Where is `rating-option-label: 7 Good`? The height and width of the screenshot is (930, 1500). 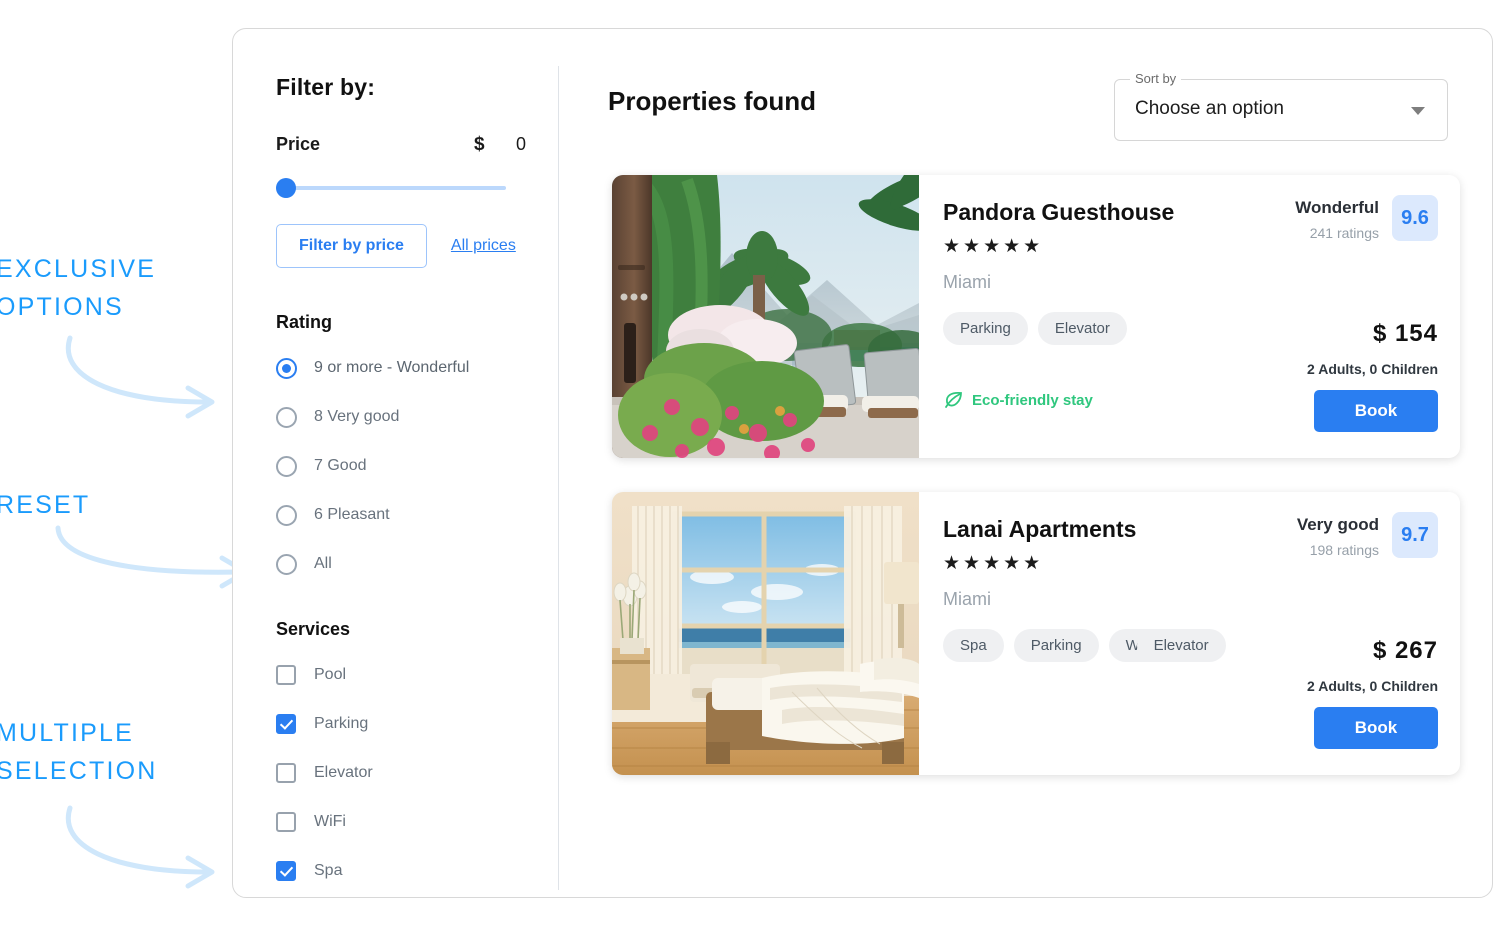 rating-option-label: 7 Good is located at coordinates (340, 465).